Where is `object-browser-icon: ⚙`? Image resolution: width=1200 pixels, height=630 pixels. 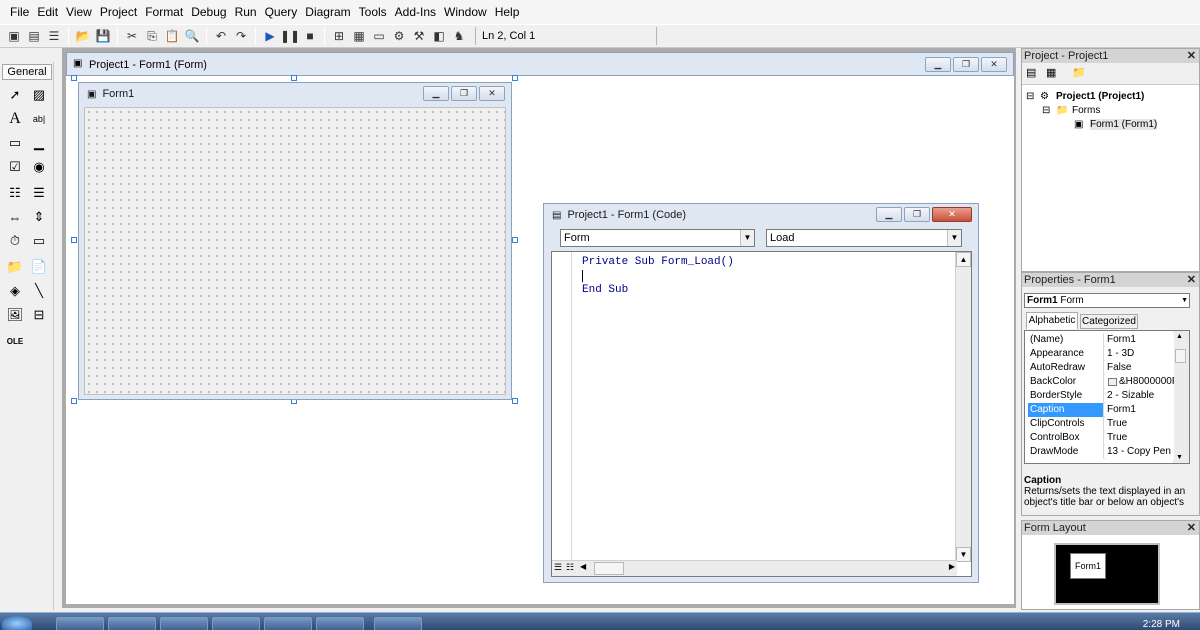 object-browser-icon: ⚙ is located at coordinates (399, 36).